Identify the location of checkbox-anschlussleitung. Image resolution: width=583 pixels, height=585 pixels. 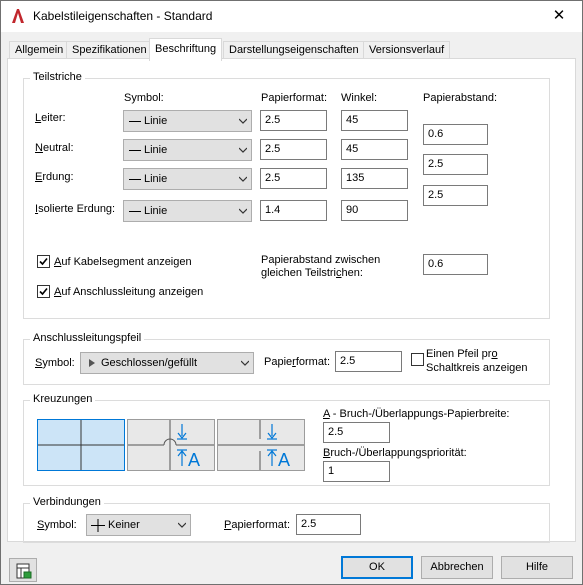
(43, 291).